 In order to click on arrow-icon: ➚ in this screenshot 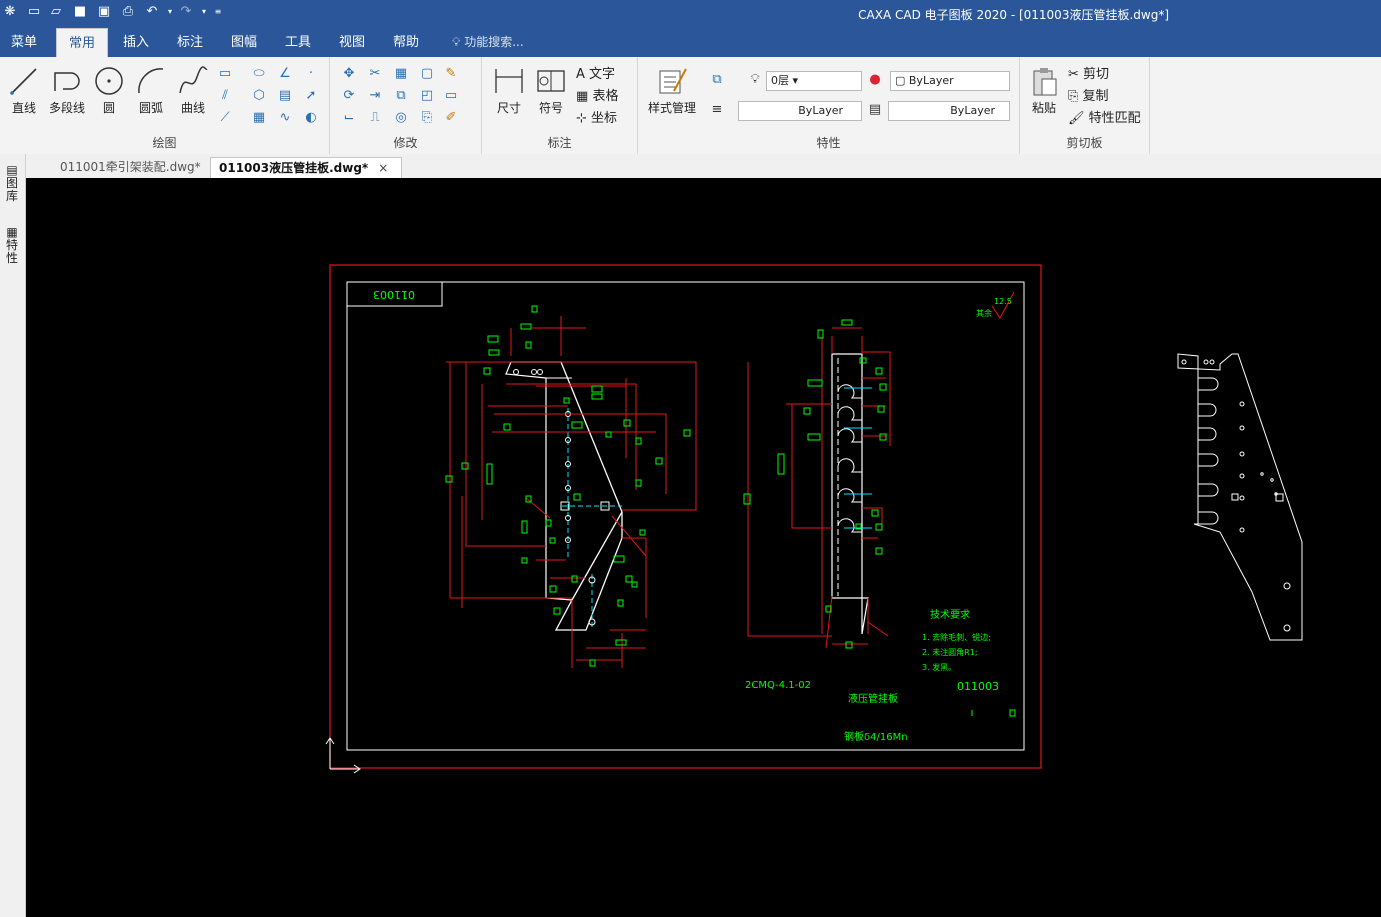, I will do `click(311, 96)`.